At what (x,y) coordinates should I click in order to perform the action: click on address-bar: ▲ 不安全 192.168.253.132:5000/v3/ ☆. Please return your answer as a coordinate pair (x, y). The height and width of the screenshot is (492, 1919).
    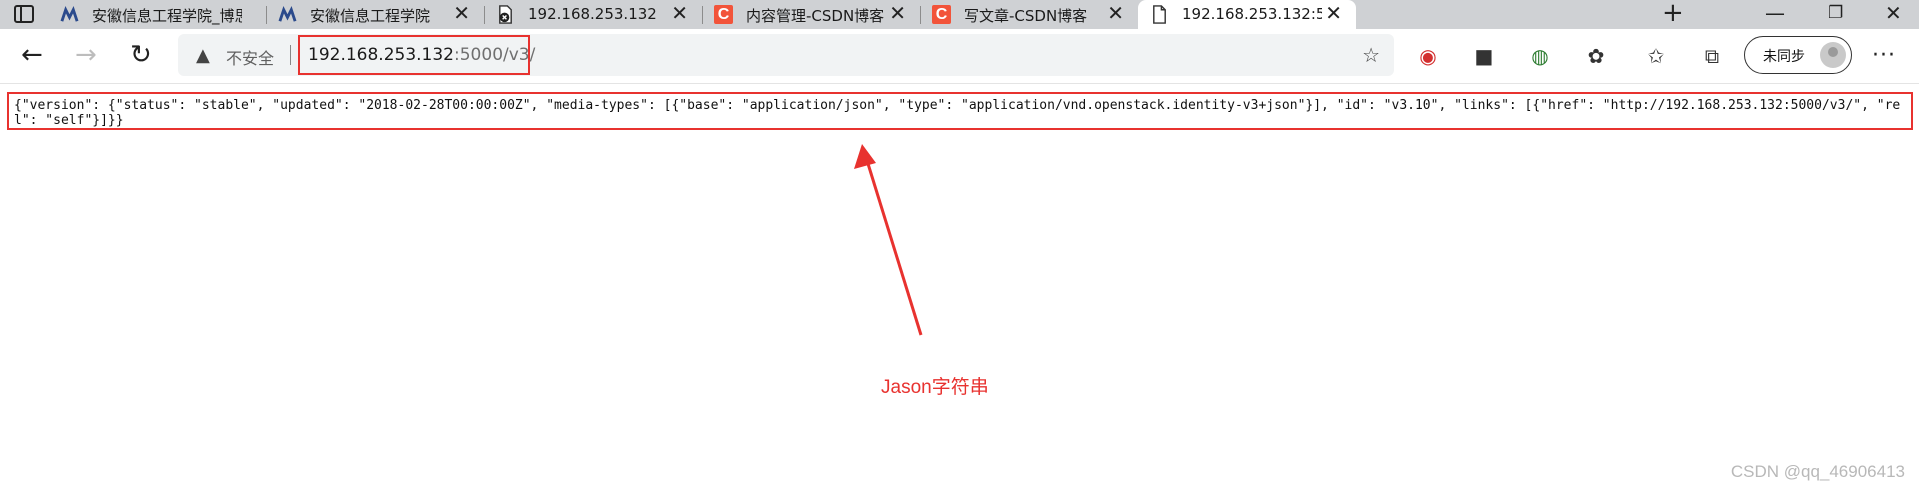
    Looking at the image, I should click on (786, 55).